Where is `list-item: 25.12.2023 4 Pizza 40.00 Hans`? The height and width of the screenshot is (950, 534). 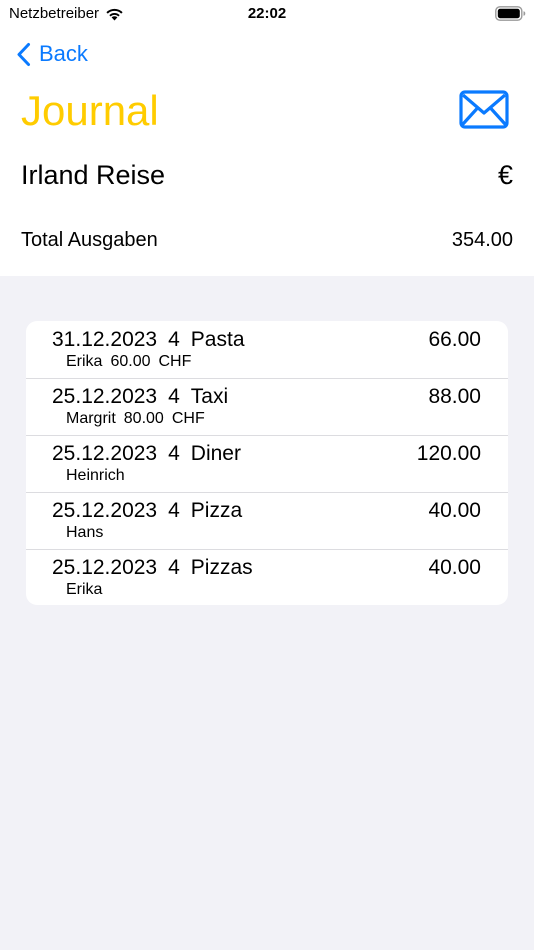 list-item: 25.12.2023 4 Pizza 40.00 Hans is located at coordinates (267, 520).